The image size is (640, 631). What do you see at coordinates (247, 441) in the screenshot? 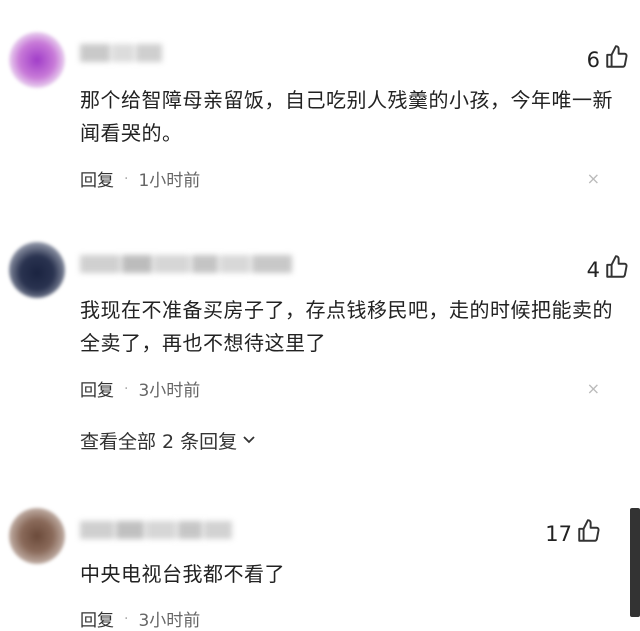
I see `chevron-down-icon` at bounding box center [247, 441].